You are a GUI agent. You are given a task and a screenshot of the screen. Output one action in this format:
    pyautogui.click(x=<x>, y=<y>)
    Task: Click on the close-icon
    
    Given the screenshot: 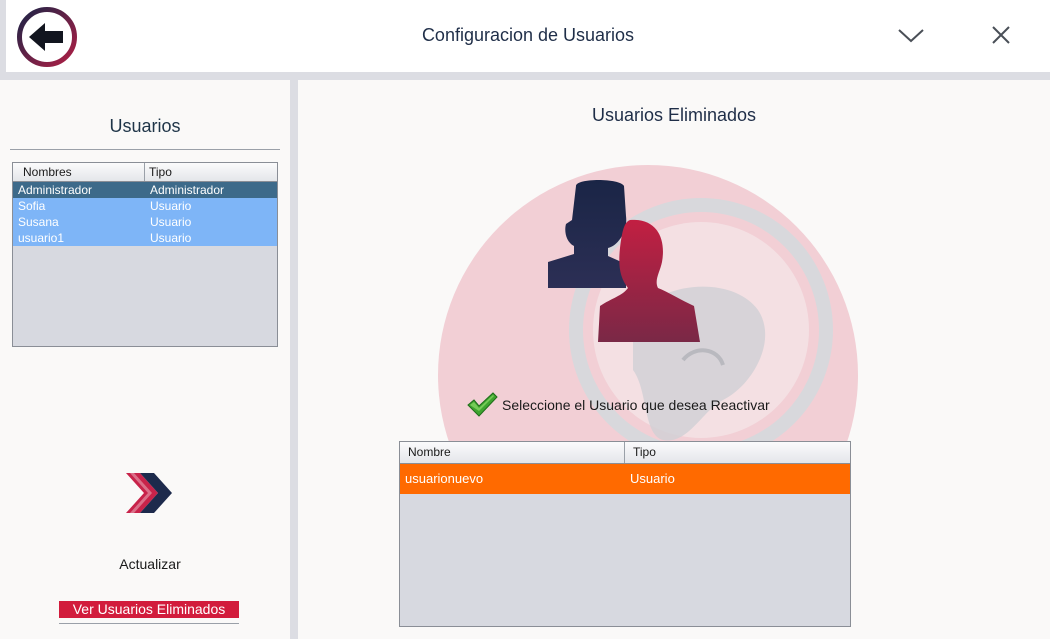 What is the action you would take?
    pyautogui.click(x=1001, y=35)
    